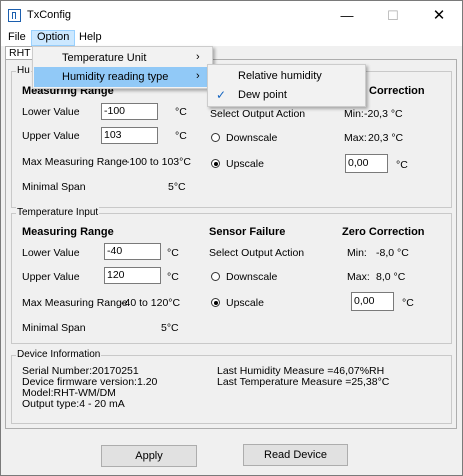 This screenshot has width=463, height=476. Describe the element at coordinates (247, 232) in the screenshot. I see `temperature-sensor-heading: Sensor Failure` at that location.